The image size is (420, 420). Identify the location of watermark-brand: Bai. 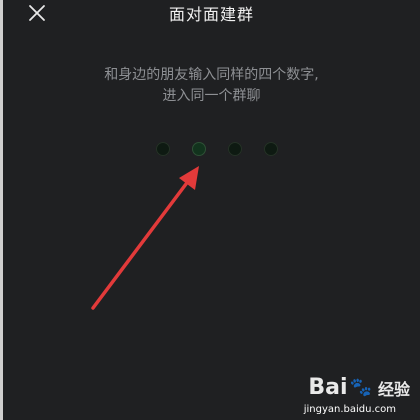
(328, 387).